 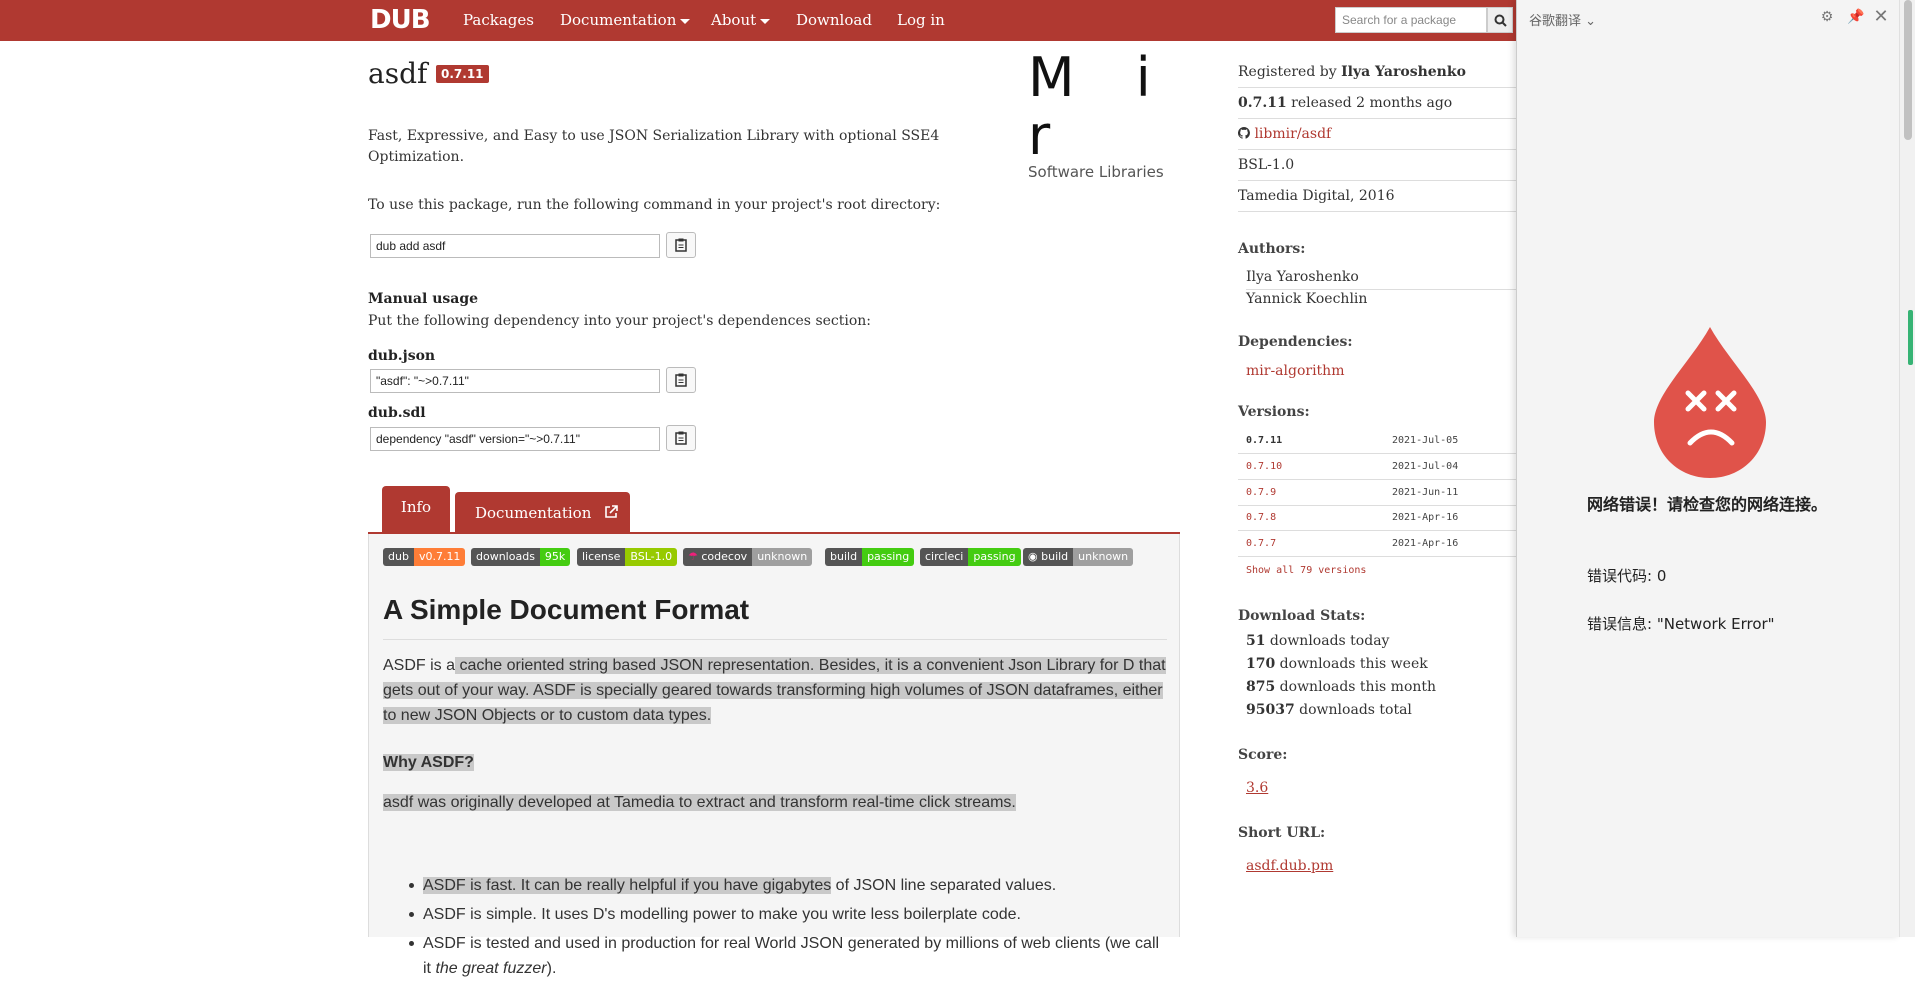 I want to click on version-date: 2021-Jul-04, so click(x=1425, y=466).